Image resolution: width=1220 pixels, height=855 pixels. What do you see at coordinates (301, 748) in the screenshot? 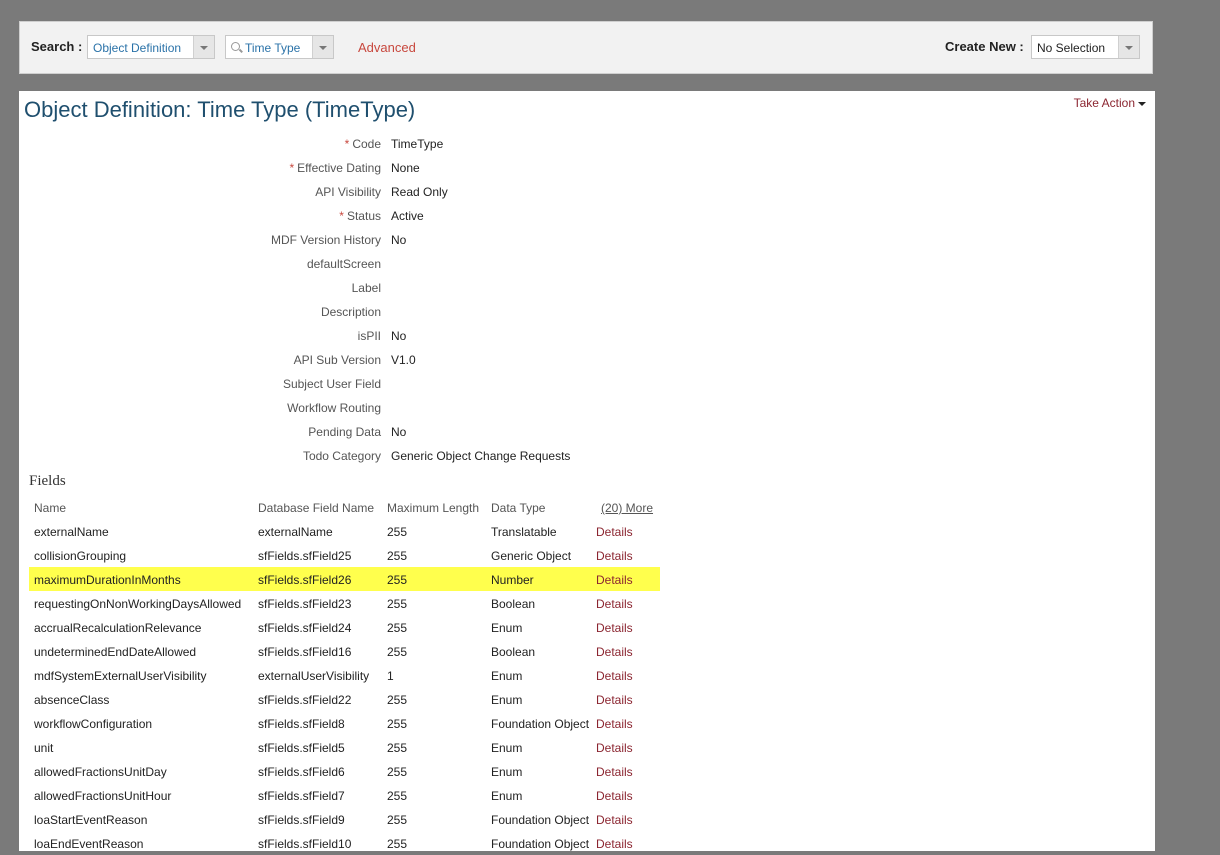
I see `db-field-name-cell: sfFields.sfField5` at bounding box center [301, 748].